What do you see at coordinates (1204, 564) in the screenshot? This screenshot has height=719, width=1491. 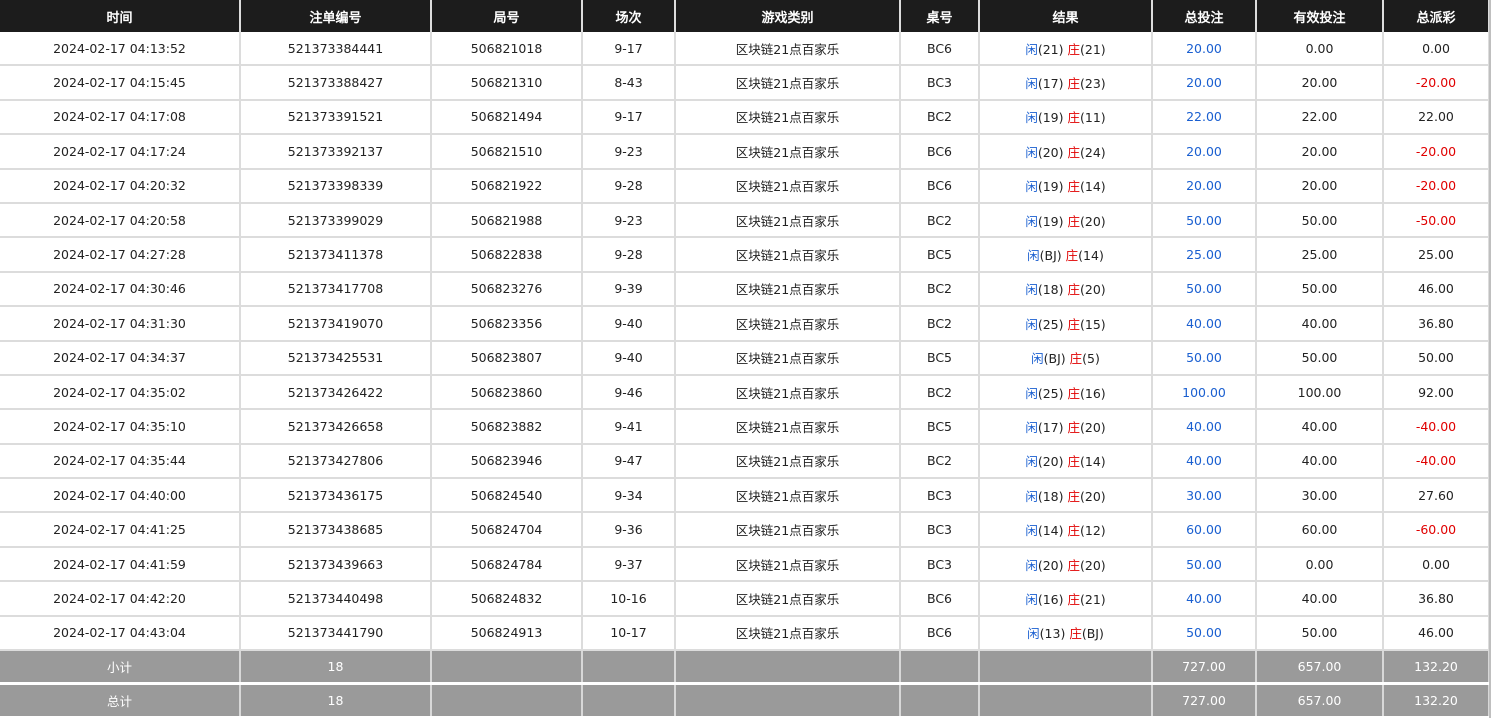 I see `cell-total-bet: 50.00` at bounding box center [1204, 564].